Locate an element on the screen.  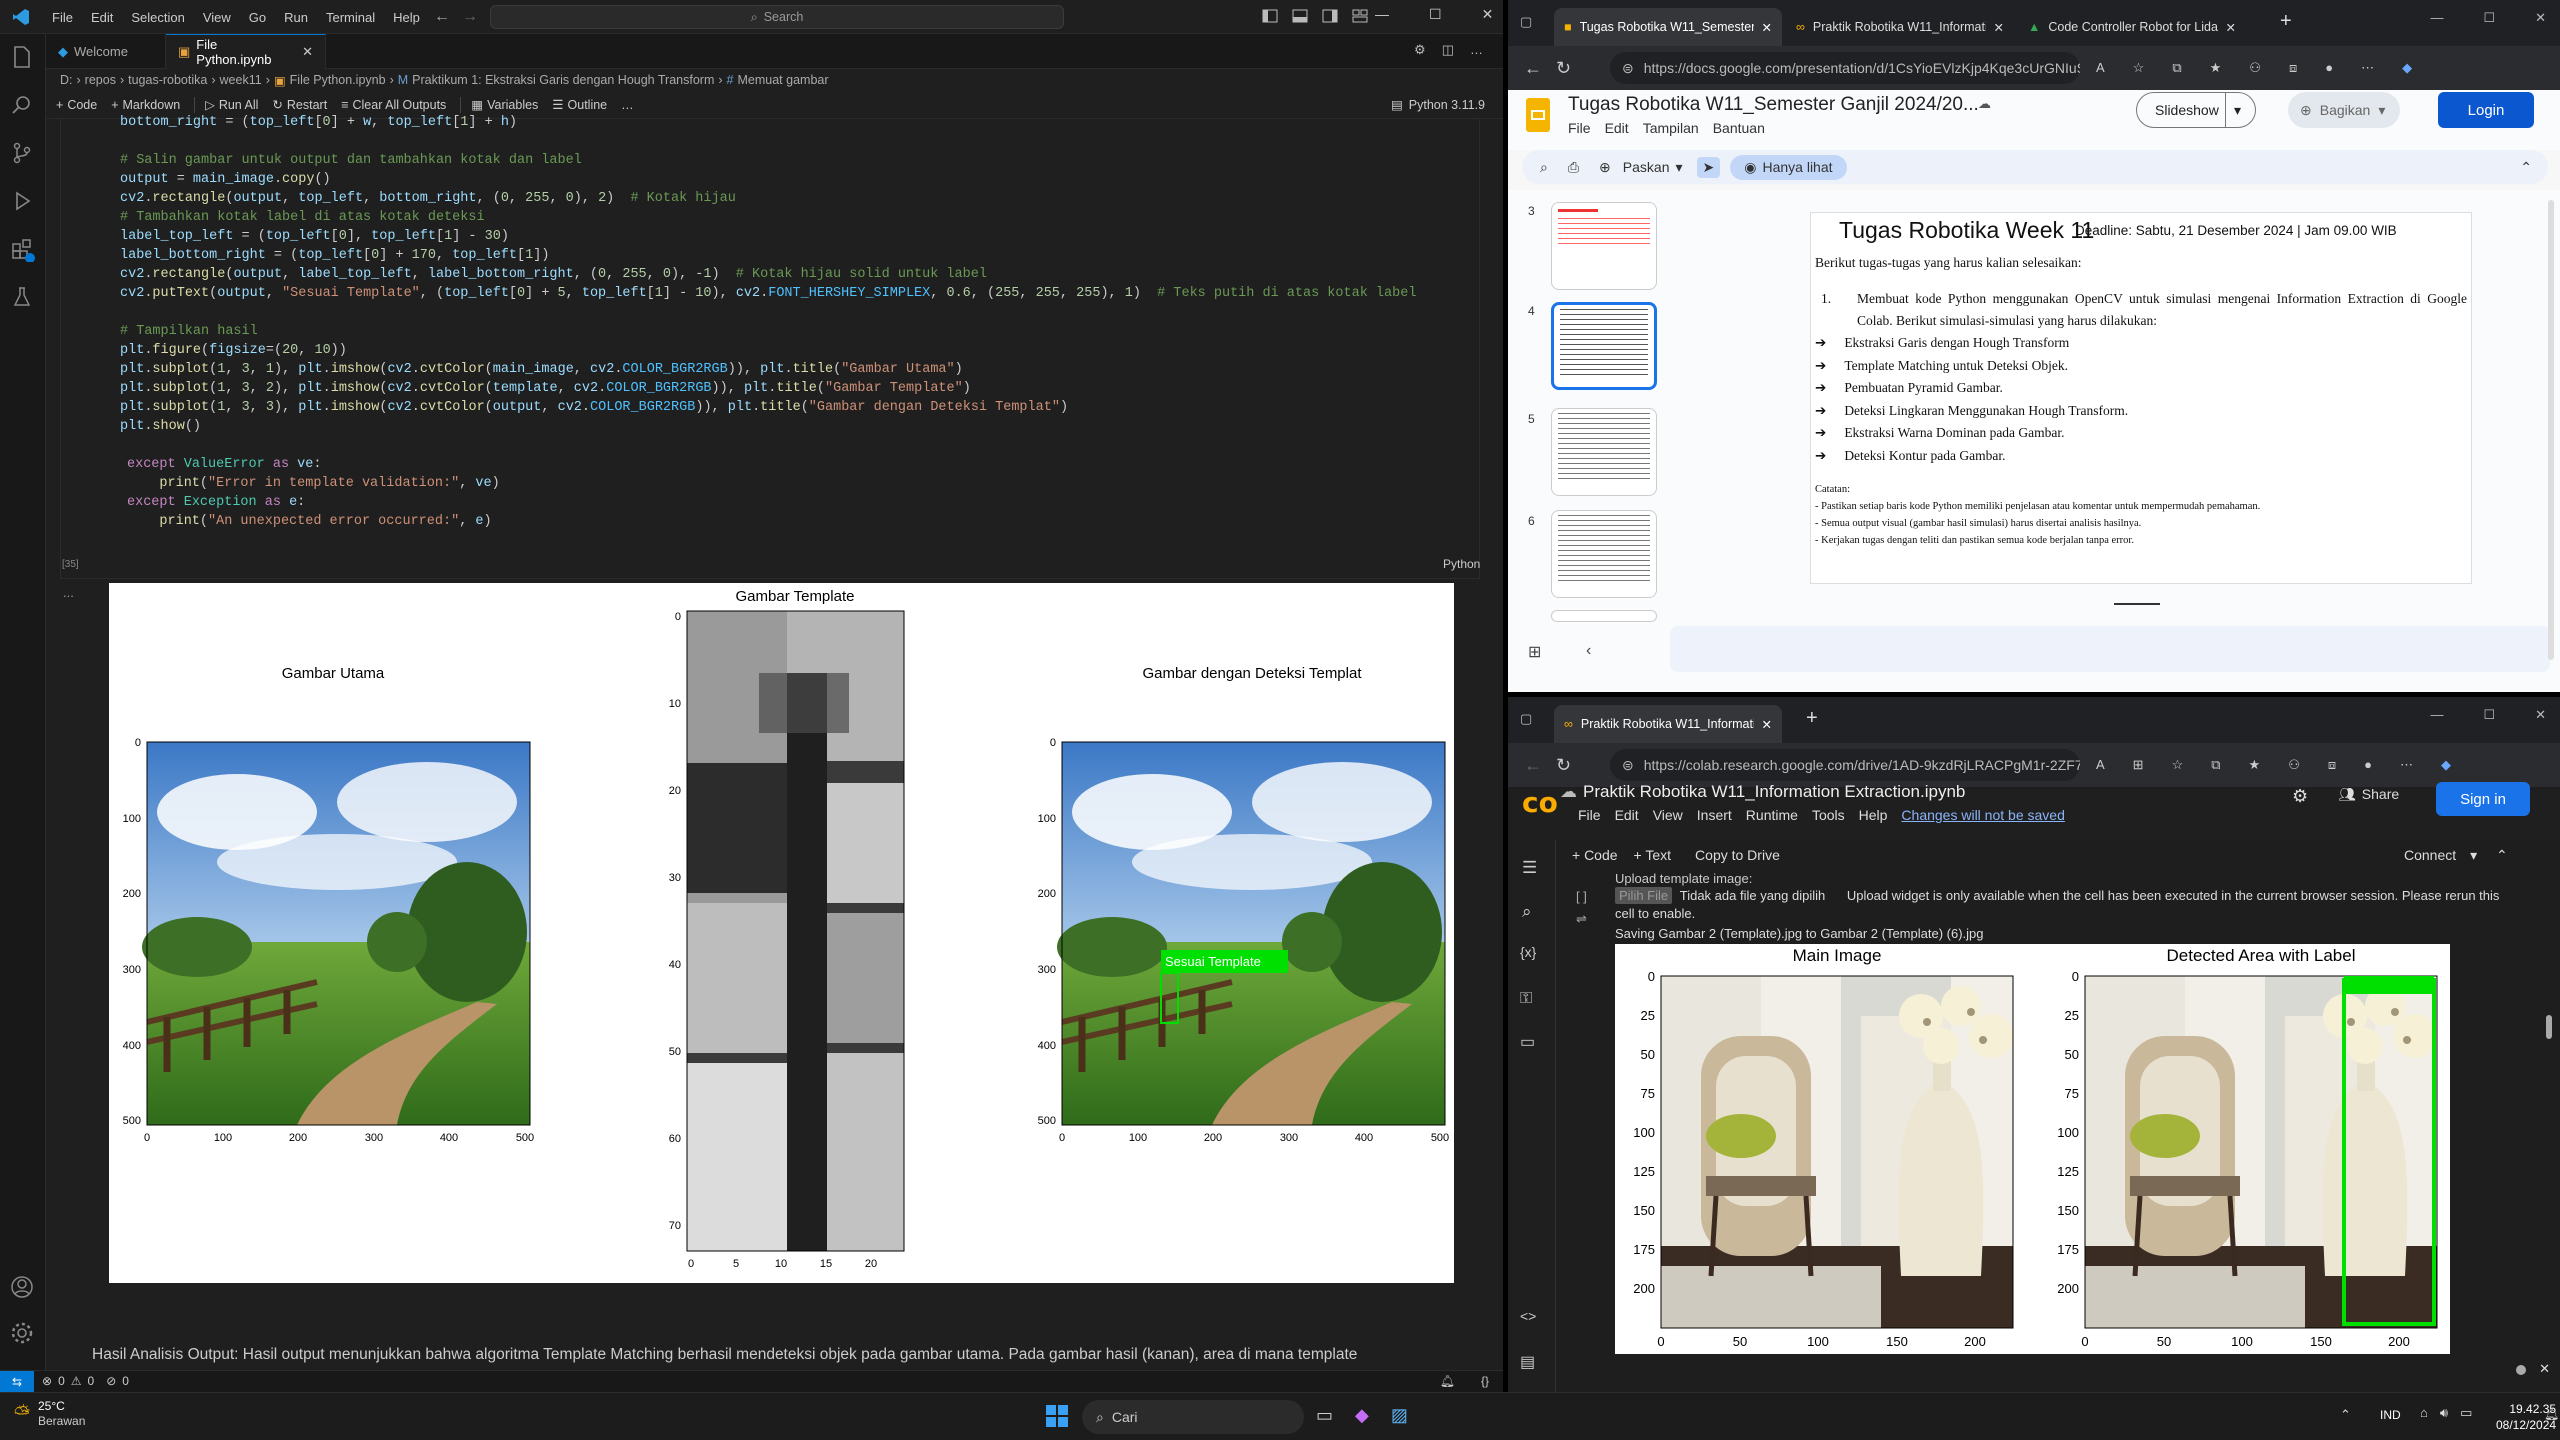
photos-icon: ▨ is located at coordinates (1399, 1415).